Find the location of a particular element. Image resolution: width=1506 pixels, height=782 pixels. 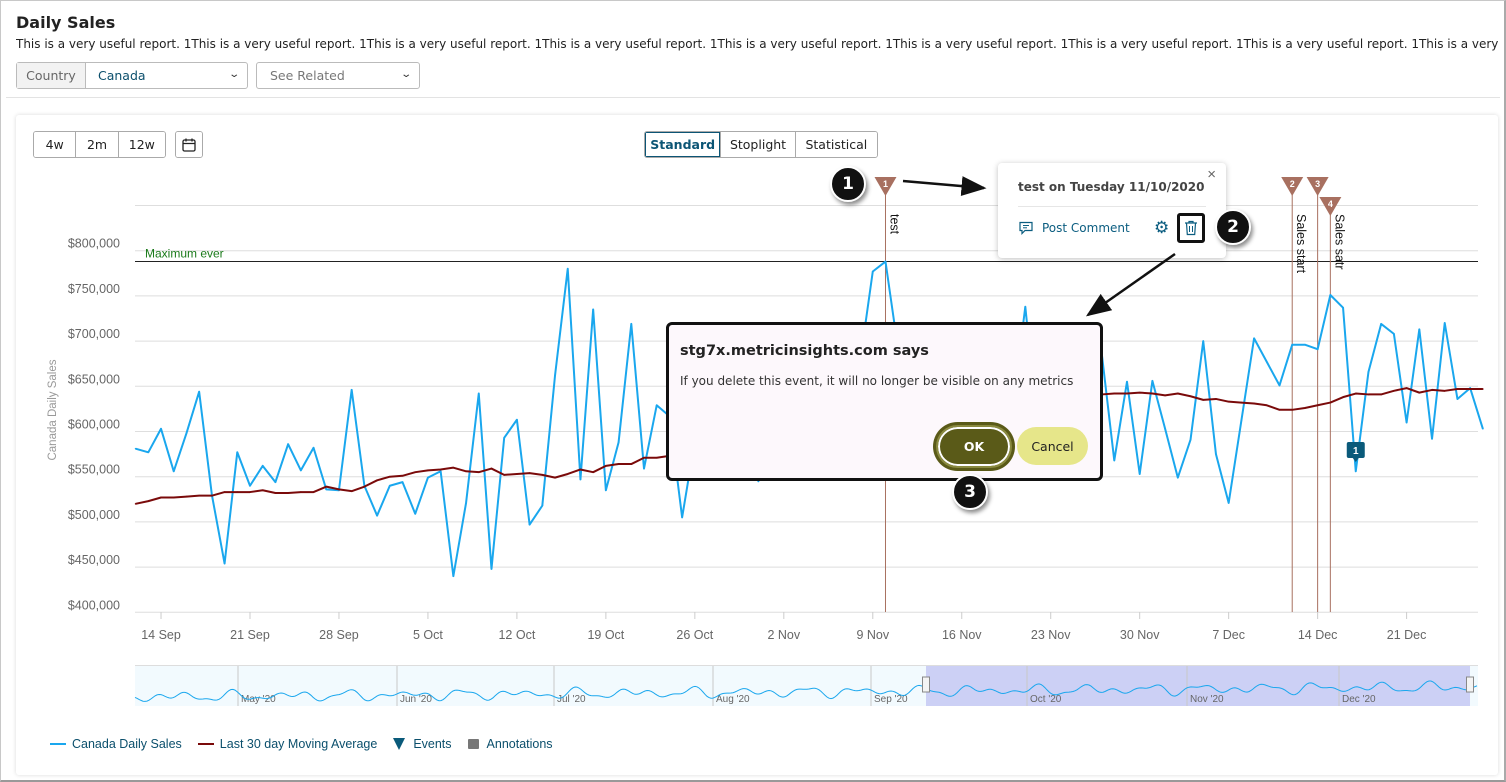

legend-item-moving-average: Last 30 day Moving Average is located at coordinates (287, 744).